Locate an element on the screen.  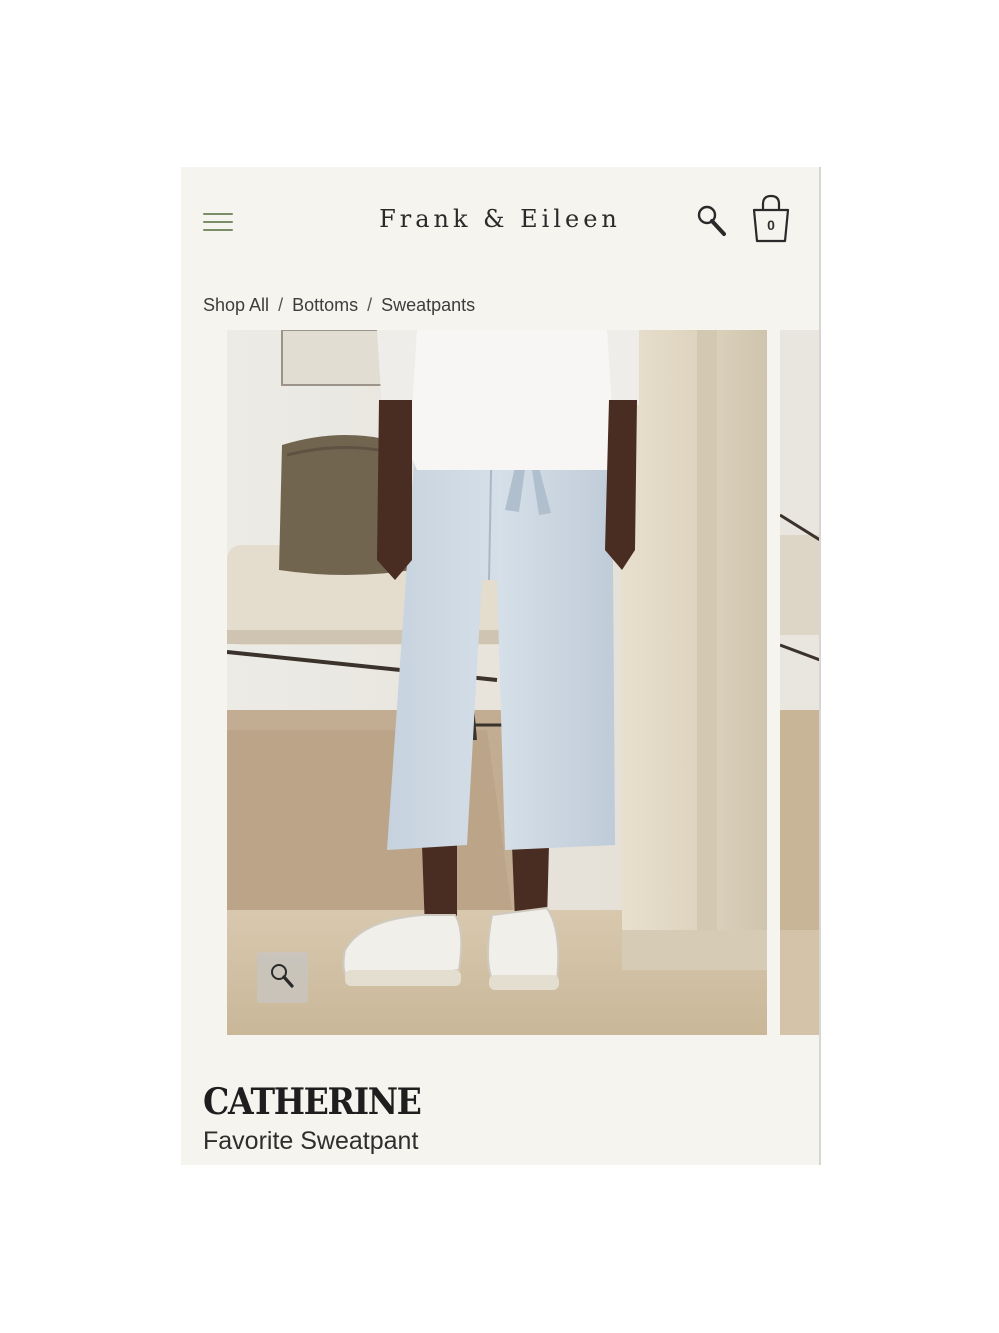
shopping-bag-button: 0 is located at coordinates (771, 219).